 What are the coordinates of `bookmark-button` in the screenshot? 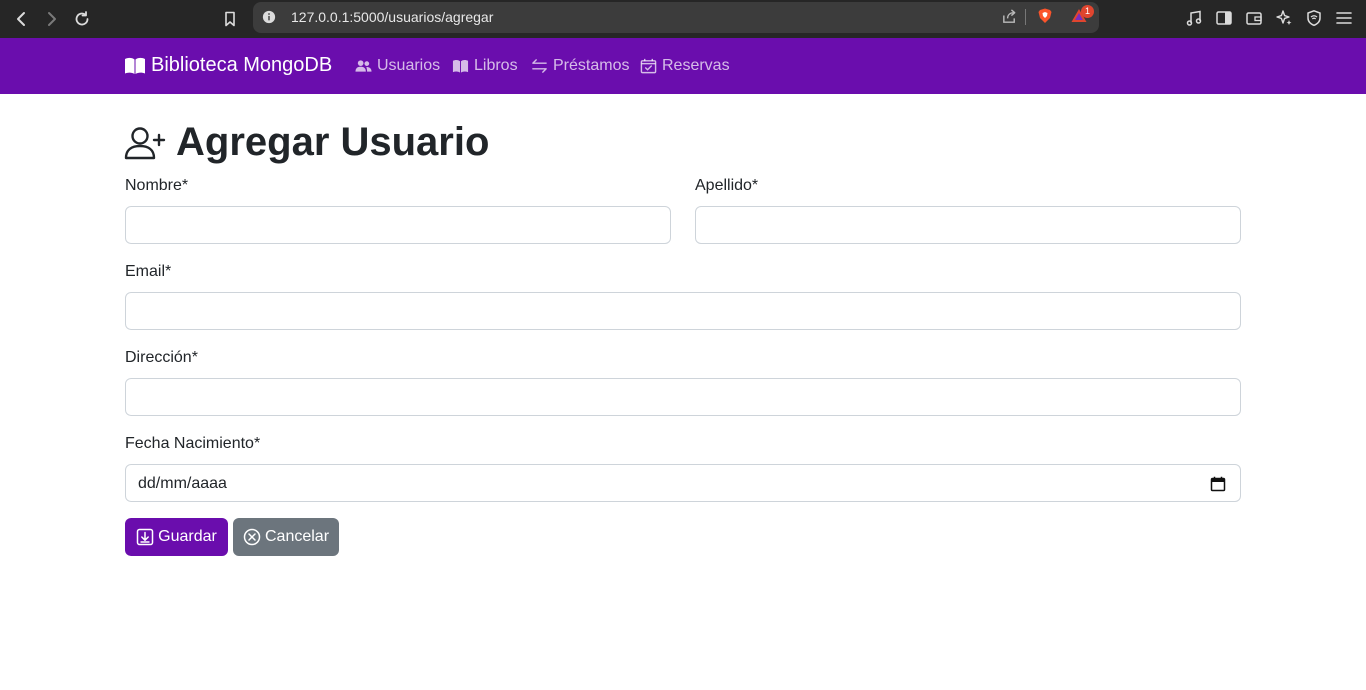 It's located at (230, 19).